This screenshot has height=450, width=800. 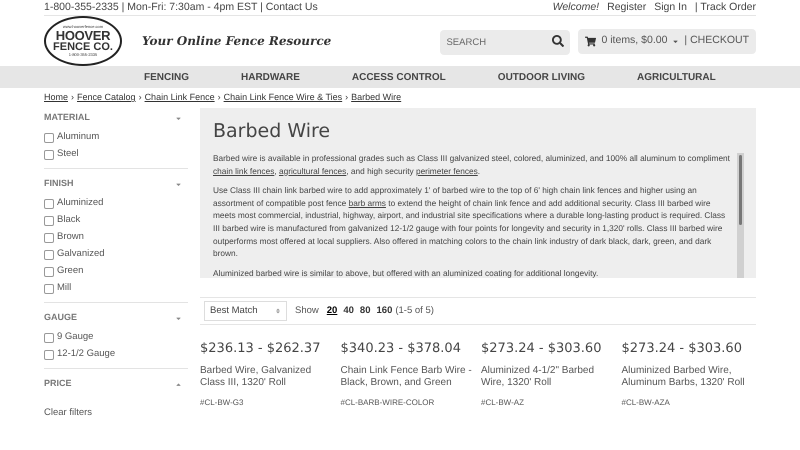 What do you see at coordinates (384, 311) in the screenshot?
I see `page-size-link: 160` at bounding box center [384, 311].